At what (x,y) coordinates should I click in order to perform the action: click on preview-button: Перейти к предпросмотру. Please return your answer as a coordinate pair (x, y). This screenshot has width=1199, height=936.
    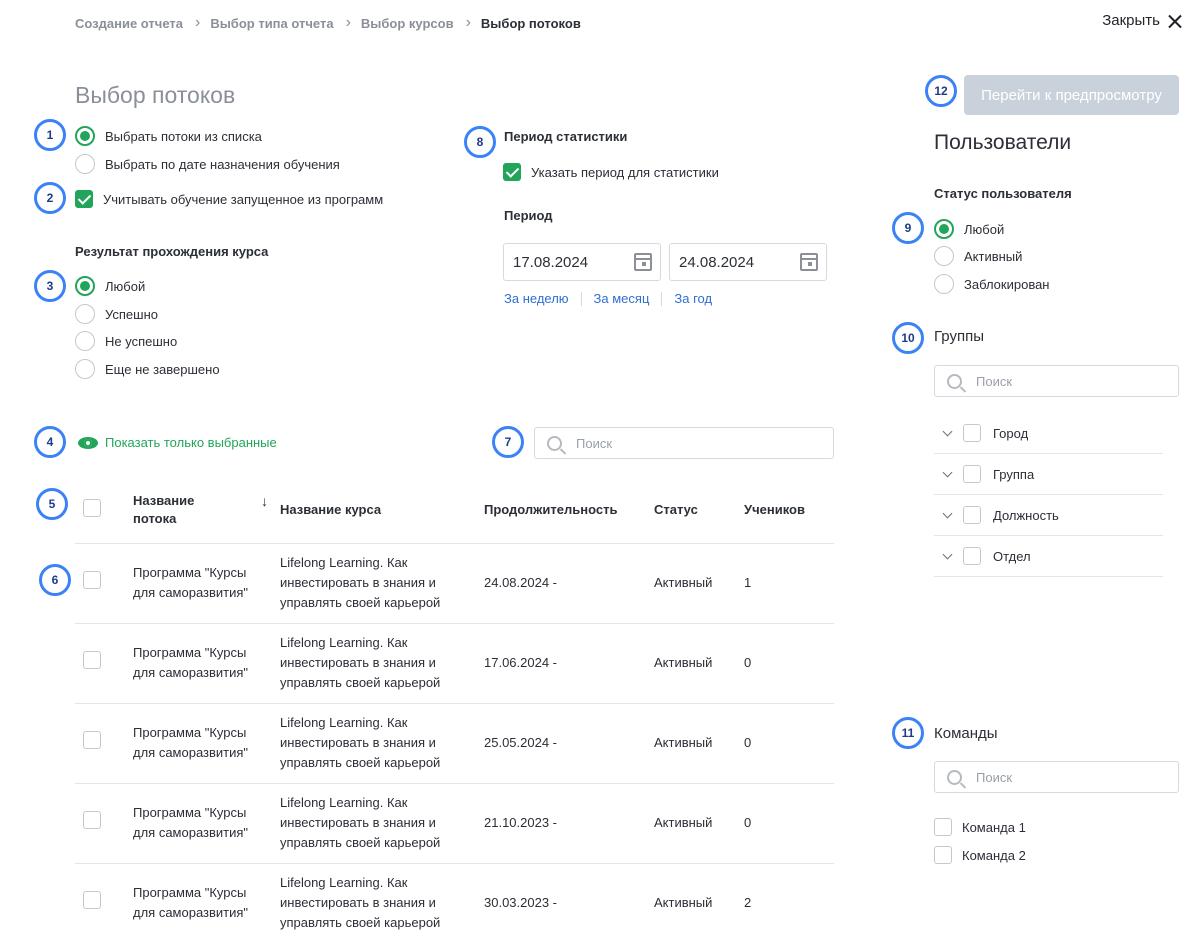
    Looking at the image, I should click on (1071, 95).